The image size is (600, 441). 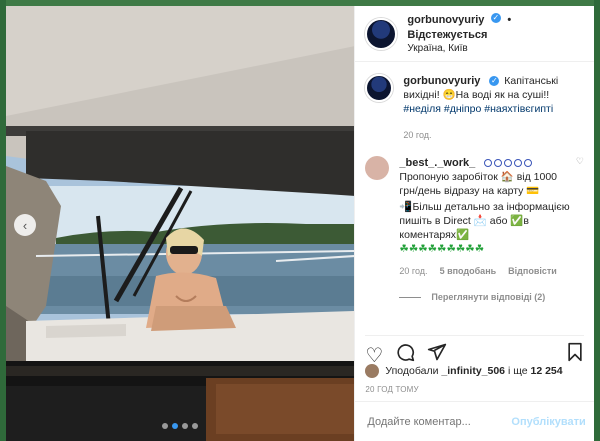 What do you see at coordinates (445, 20) in the screenshot?
I see `author-username: gorbunovyuriy` at bounding box center [445, 20].